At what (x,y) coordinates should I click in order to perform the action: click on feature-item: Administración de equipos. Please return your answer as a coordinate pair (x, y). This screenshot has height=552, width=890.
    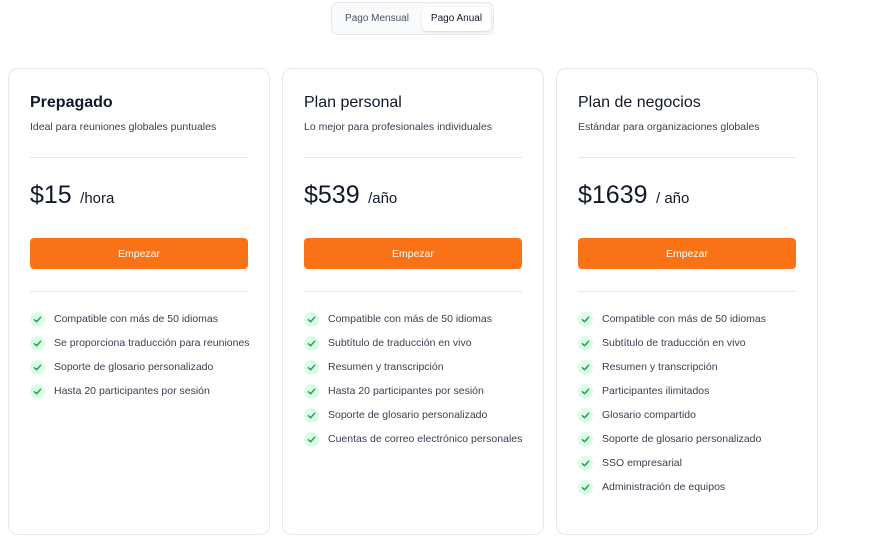
    Looking at the image, I should click on (690, 487).